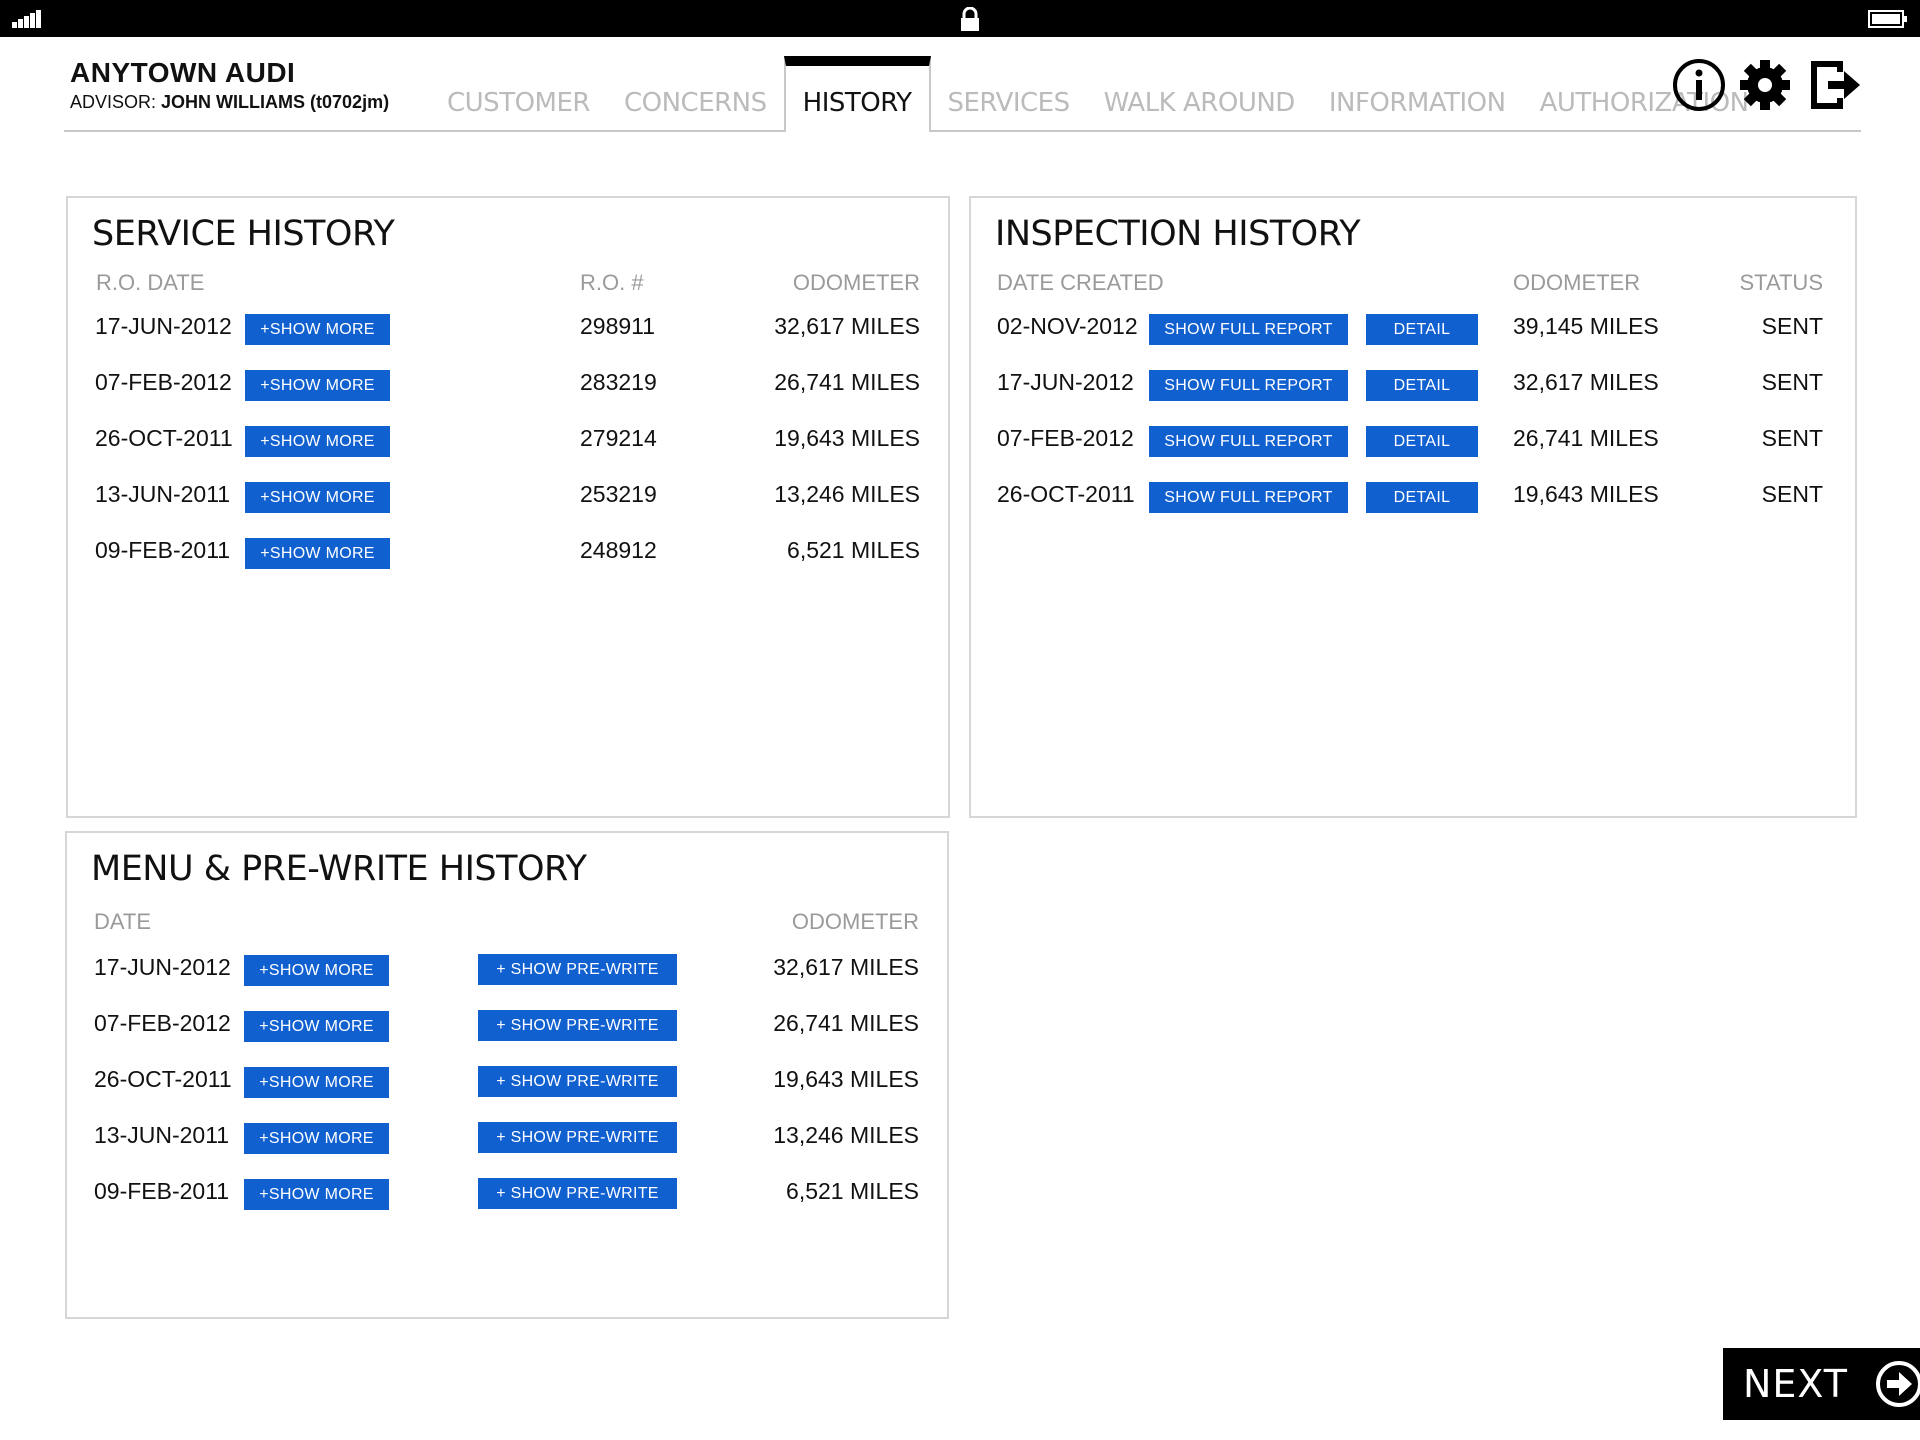 This screenshot has width=1920, height=1440. I want to click on battery-icon, so click(1887, 19).